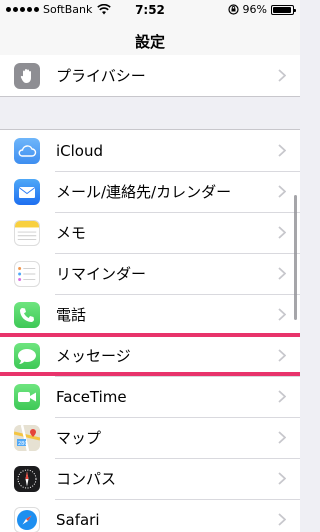  I want to click on facetime-icon, so click(27, 397).